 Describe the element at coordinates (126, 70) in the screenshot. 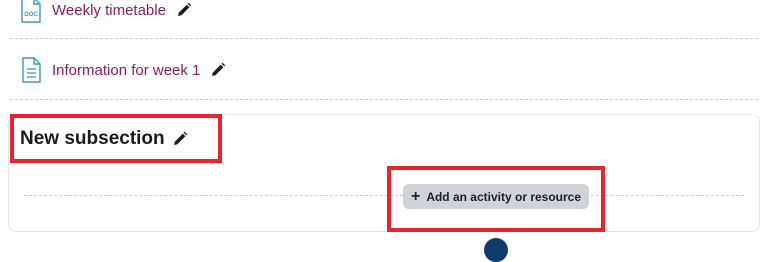

I see `activity-name: Information for week 1` at that location.